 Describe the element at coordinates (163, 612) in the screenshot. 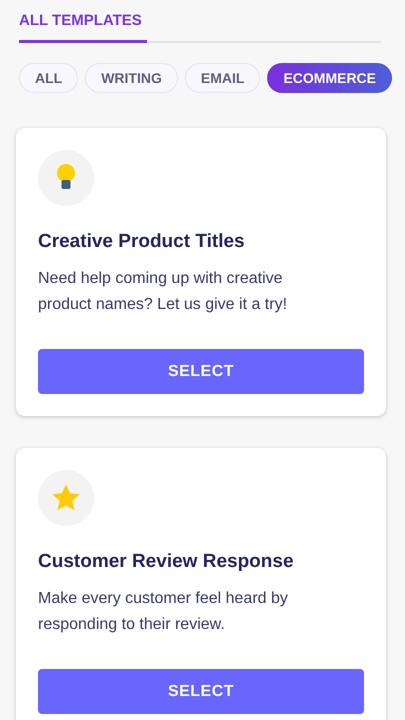

I see `template-description: Make every customer feel heard by responding to their review.` at that location.